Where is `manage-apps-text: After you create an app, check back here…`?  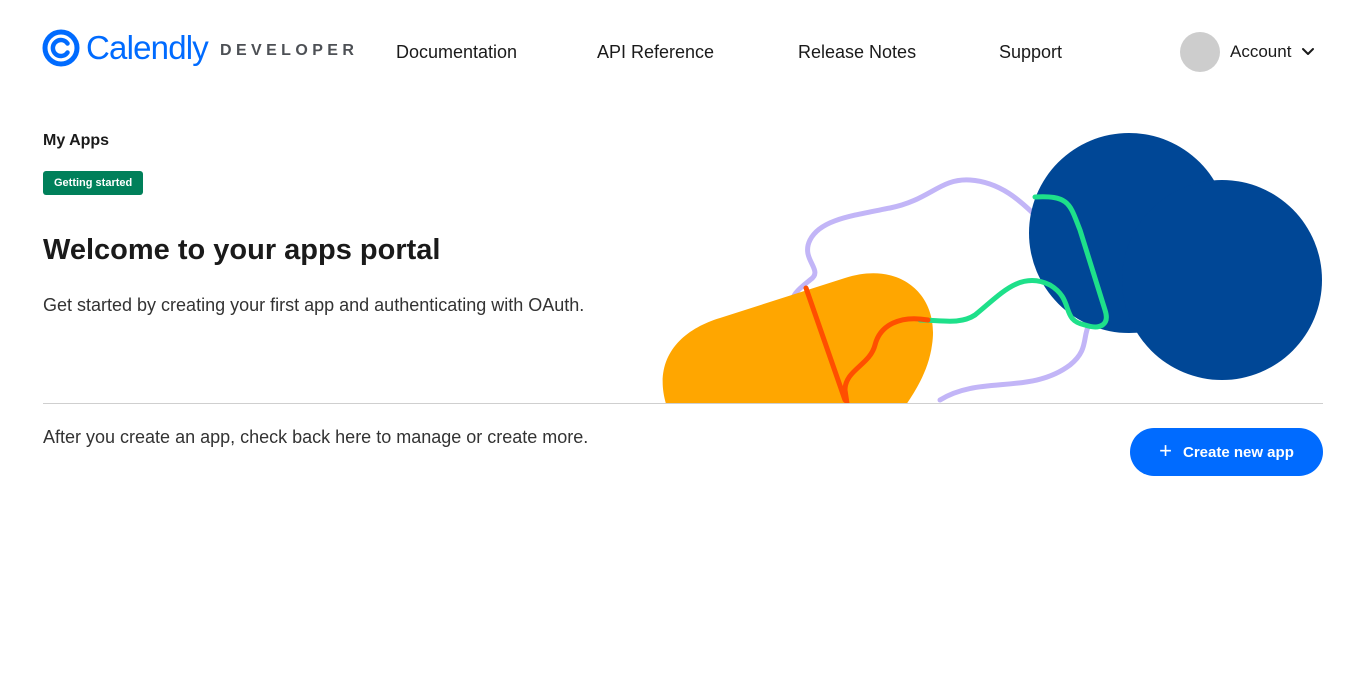 manage-apps-text: After you create an app, check back here… is located at coordinates (316, 437).